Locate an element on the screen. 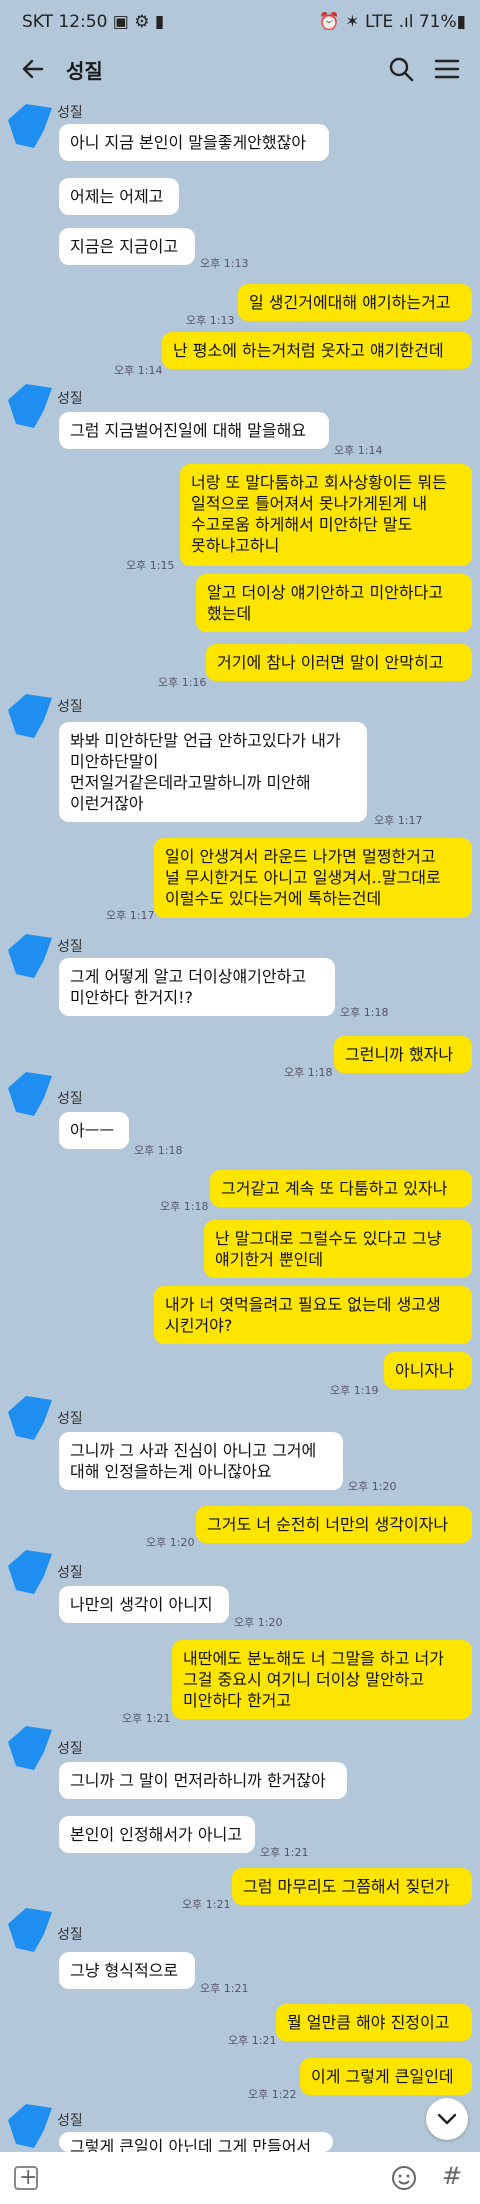 Image resolution: width=480 pixels, height=2204 pixels. hashtag-icon: # is located at coordinates (452, 2176).